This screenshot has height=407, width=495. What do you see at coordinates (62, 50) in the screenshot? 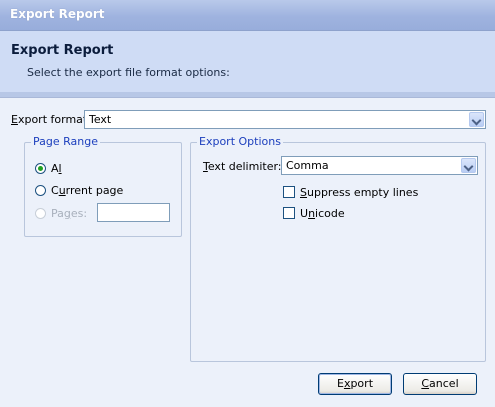
I see `header-title: Export Report` at bounding box center [62, 50].